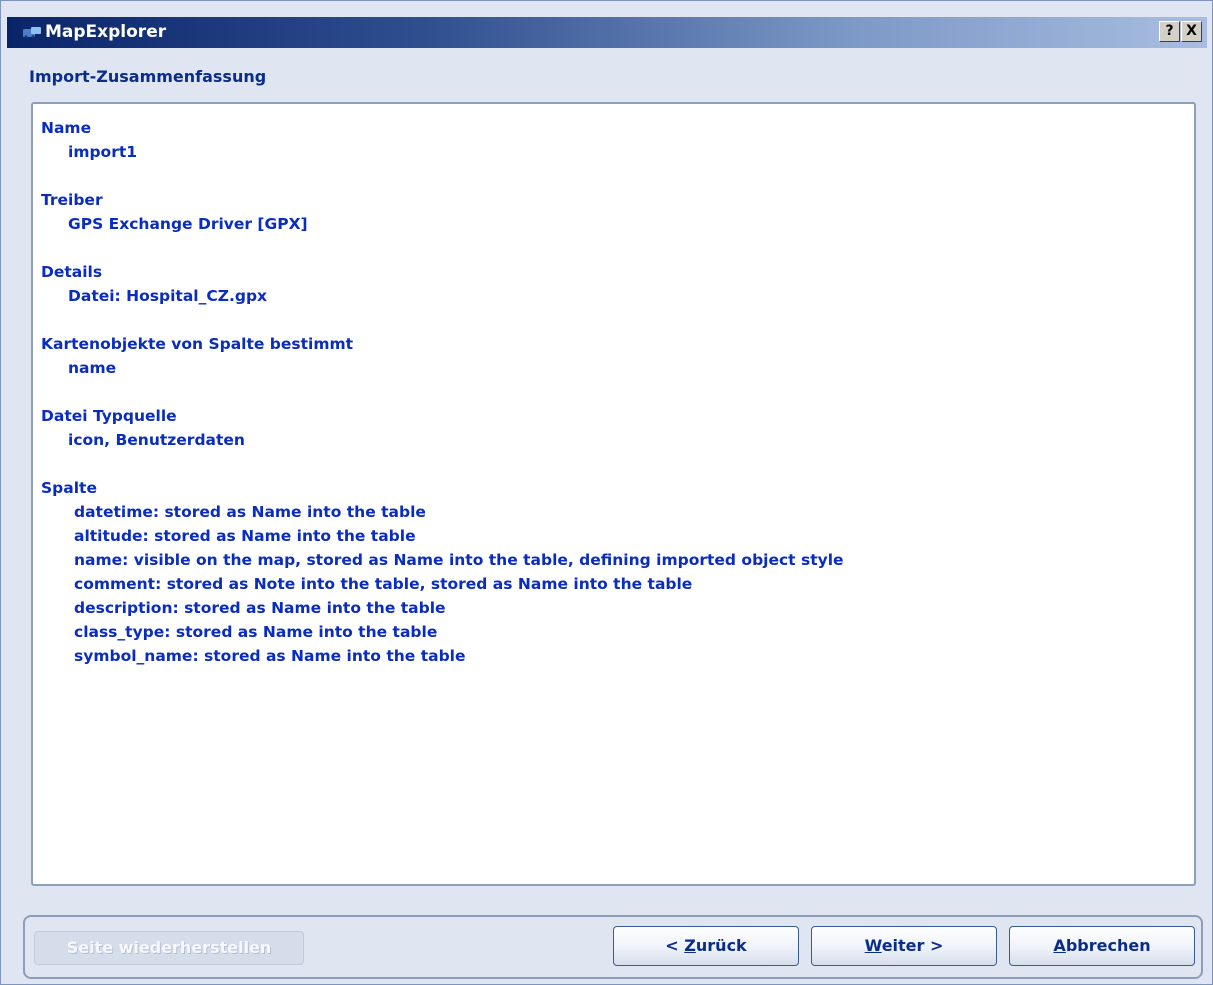 The height and width of the screenshot is (985, 1213). What do you see at coordinates (109, 416) in the screenshot?
I see `group-label: Datei Typquelle` at bounding box center [109, 416].